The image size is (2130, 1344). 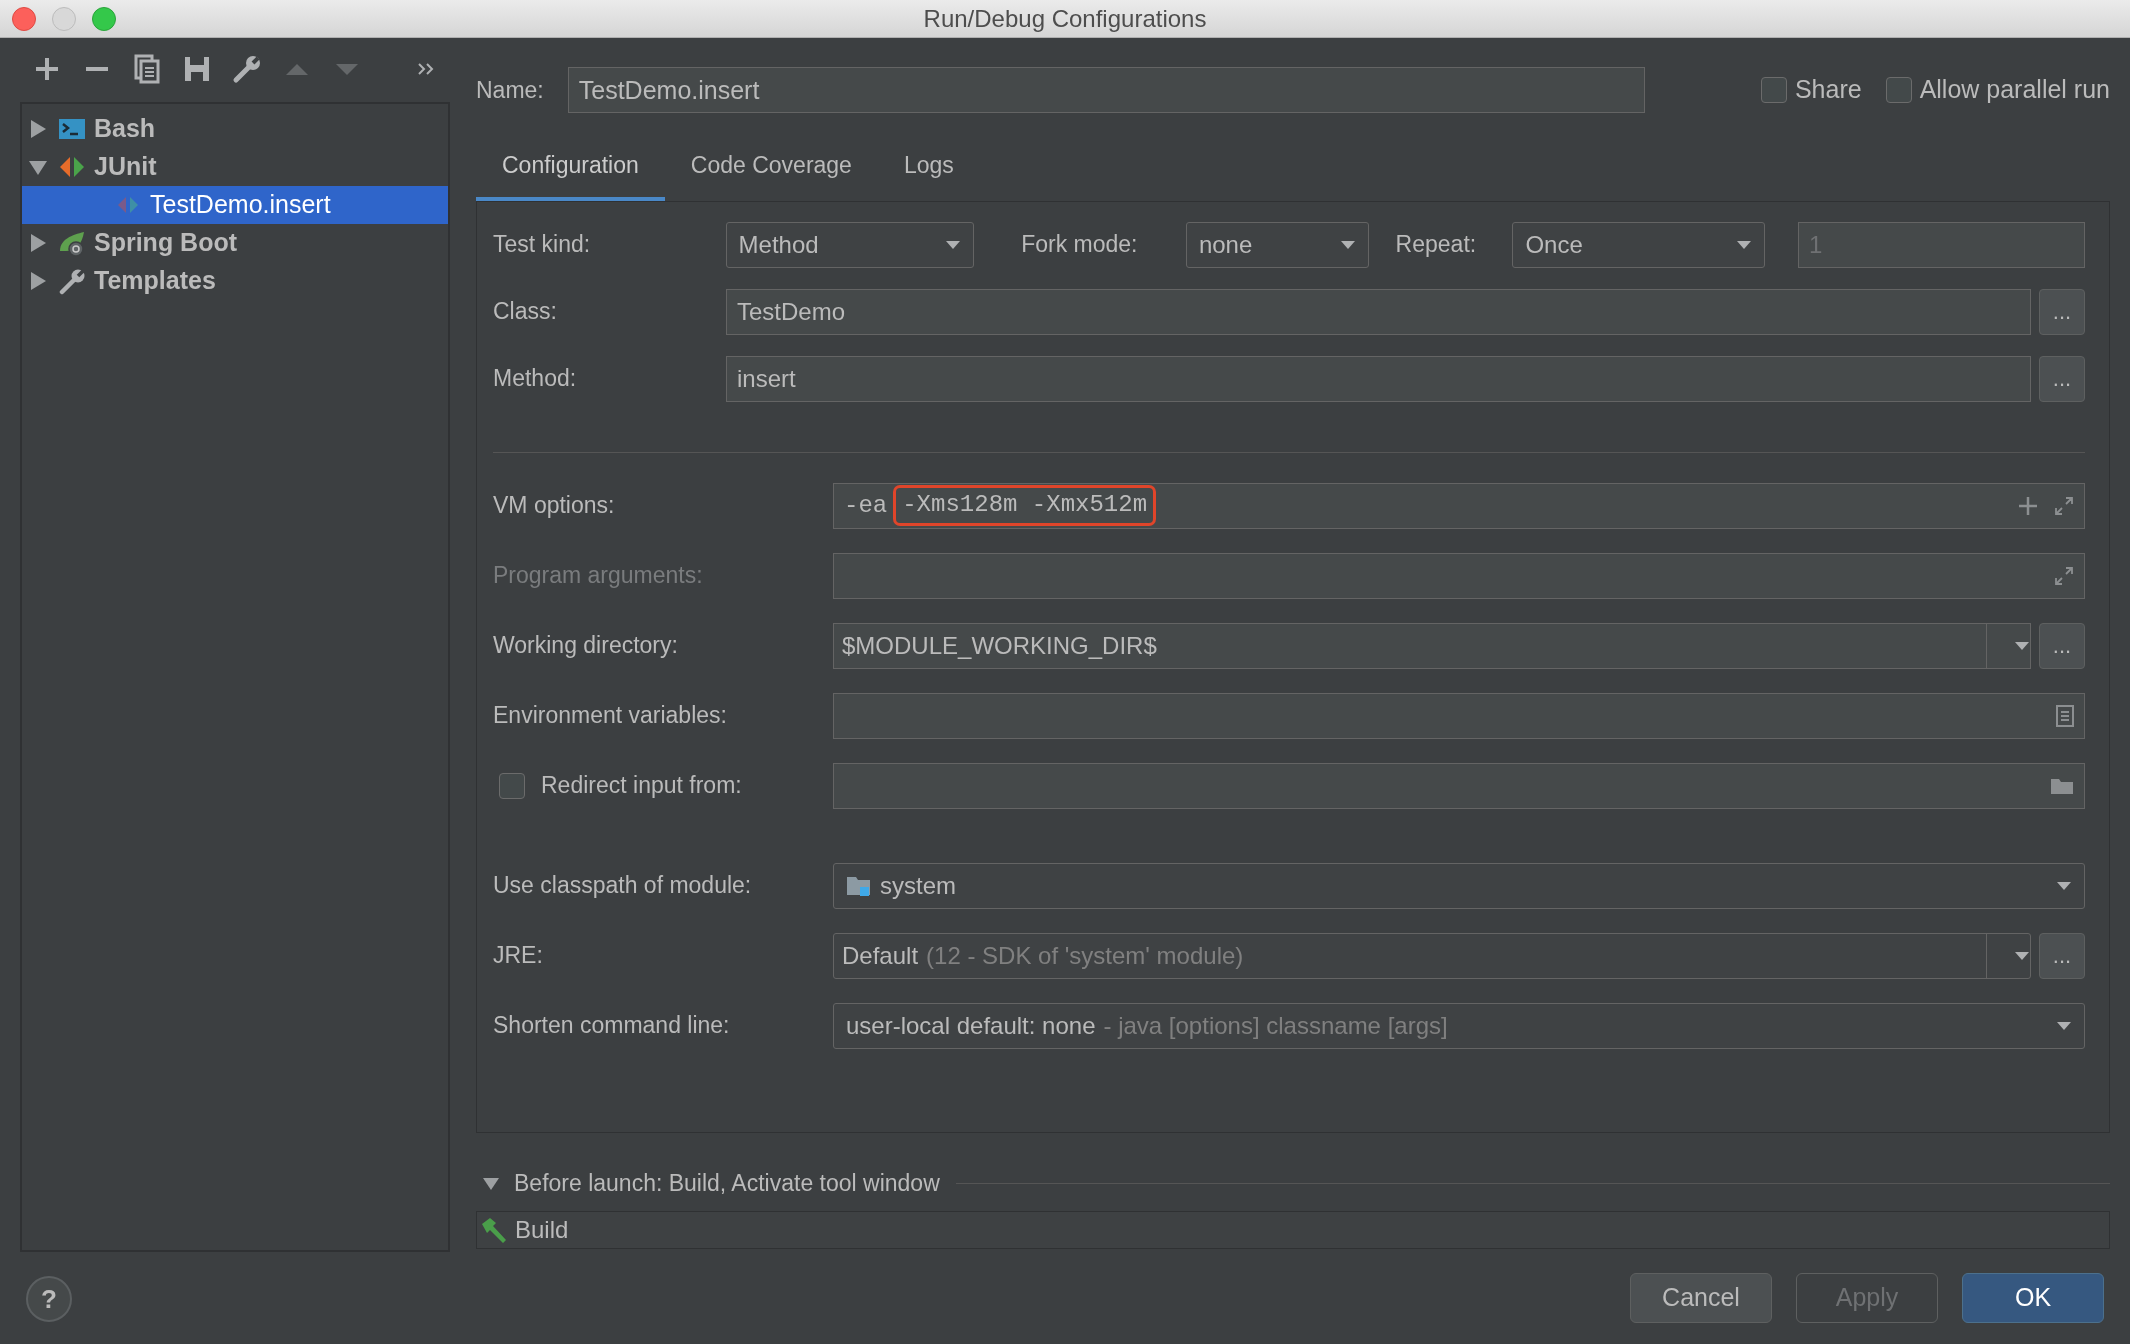 I want to click on tree-item: JUnit, so click(x=235, y=167).